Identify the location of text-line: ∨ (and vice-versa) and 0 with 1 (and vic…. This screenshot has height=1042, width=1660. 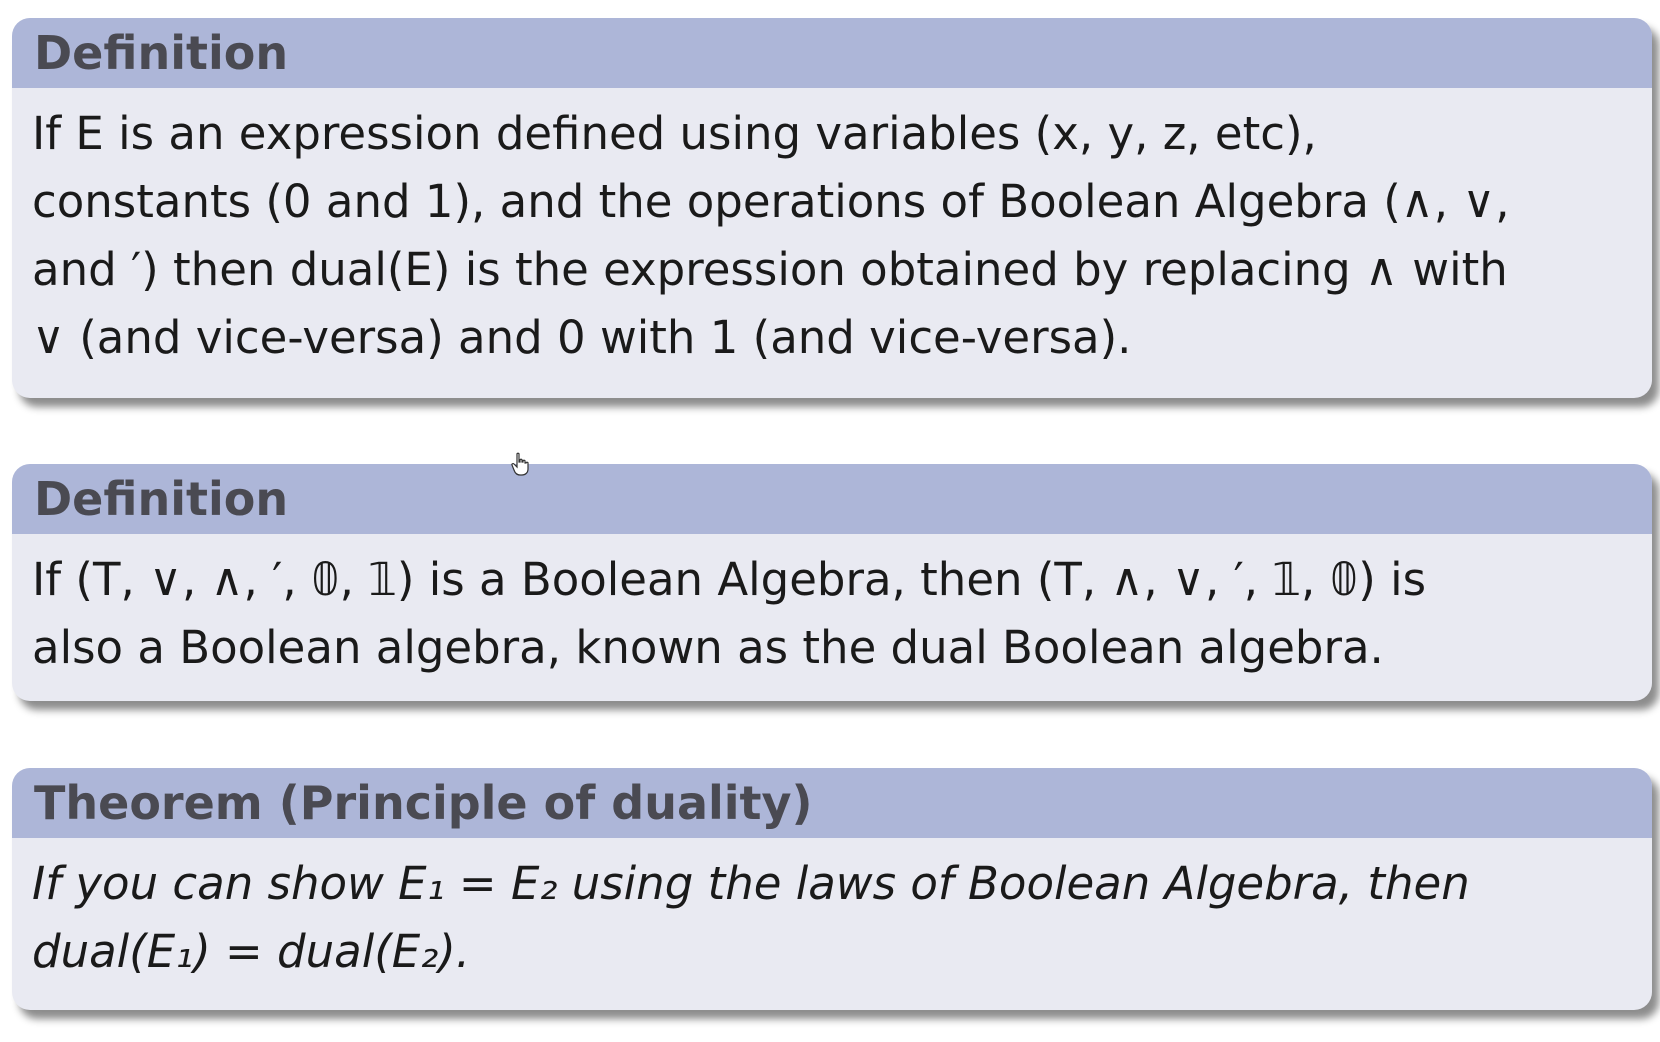
(582, 337).